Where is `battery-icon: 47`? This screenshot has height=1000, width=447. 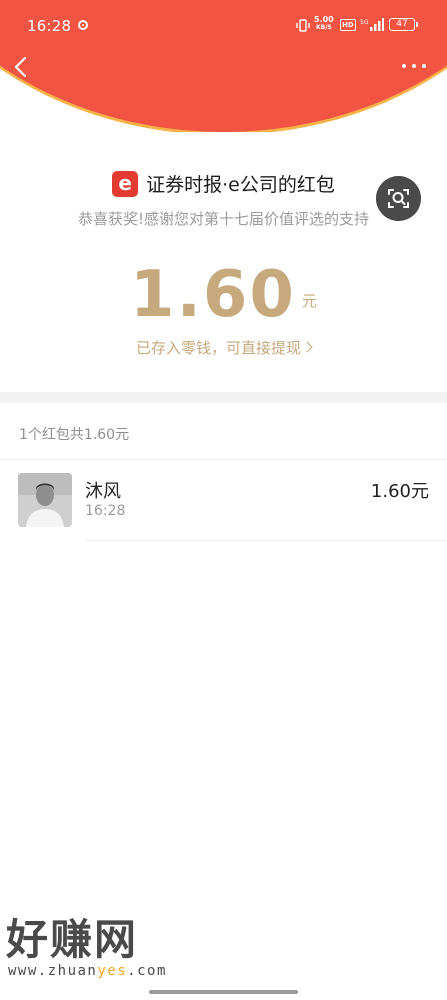 battery-icon: 47 is located at coordinates (403, 24).